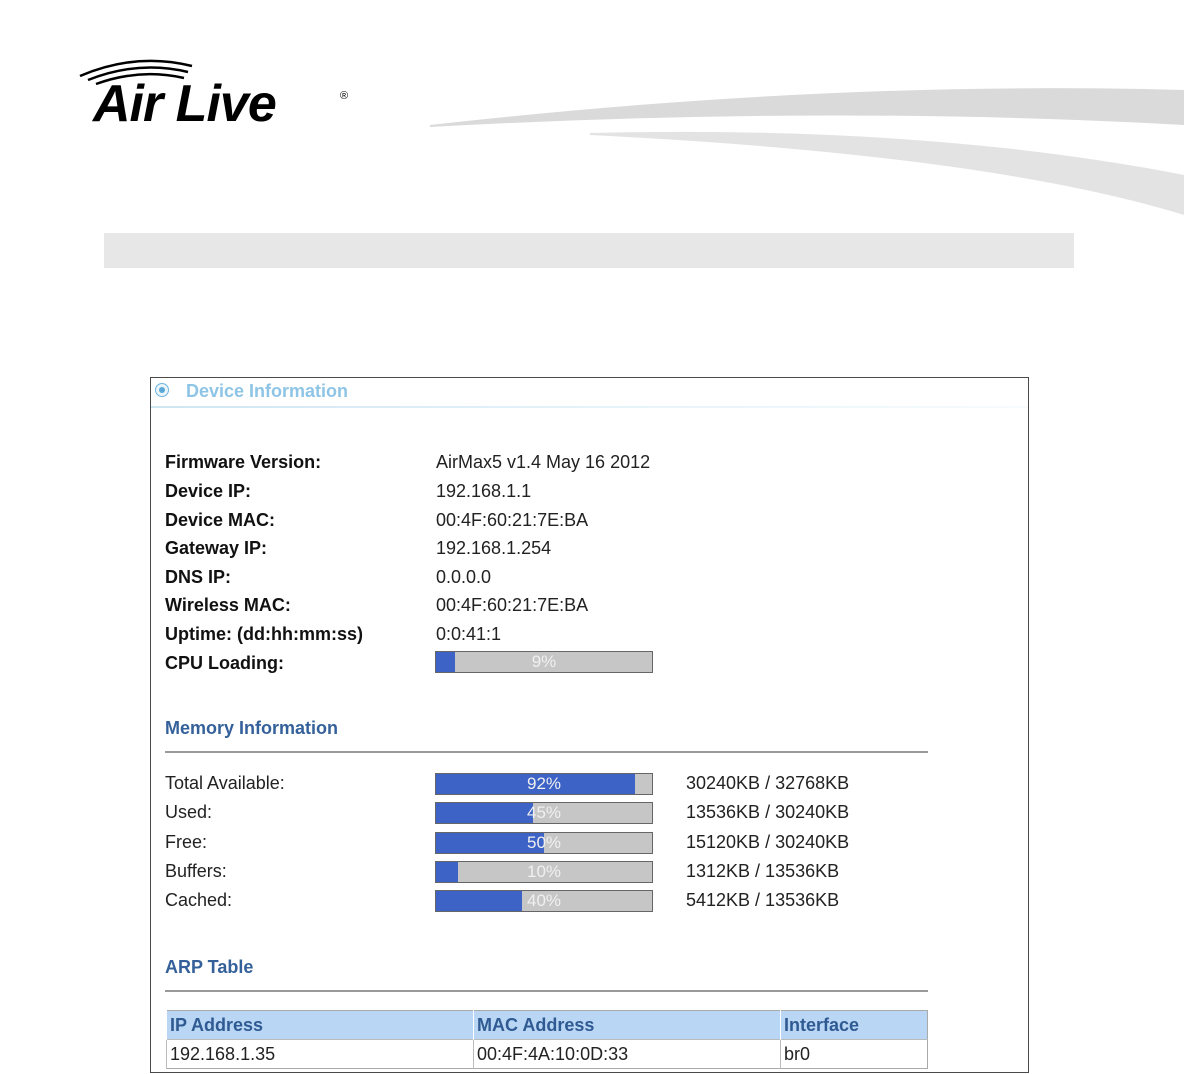  I want to click on memory-percent: 40%, so click(544, 900).